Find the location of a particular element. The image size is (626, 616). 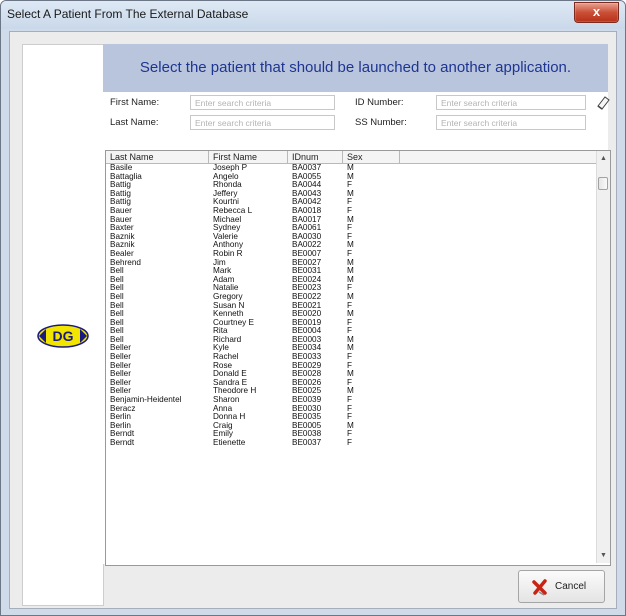

table-row: Bealer Robin R BE0007 F is located at coordinates (351, 254).